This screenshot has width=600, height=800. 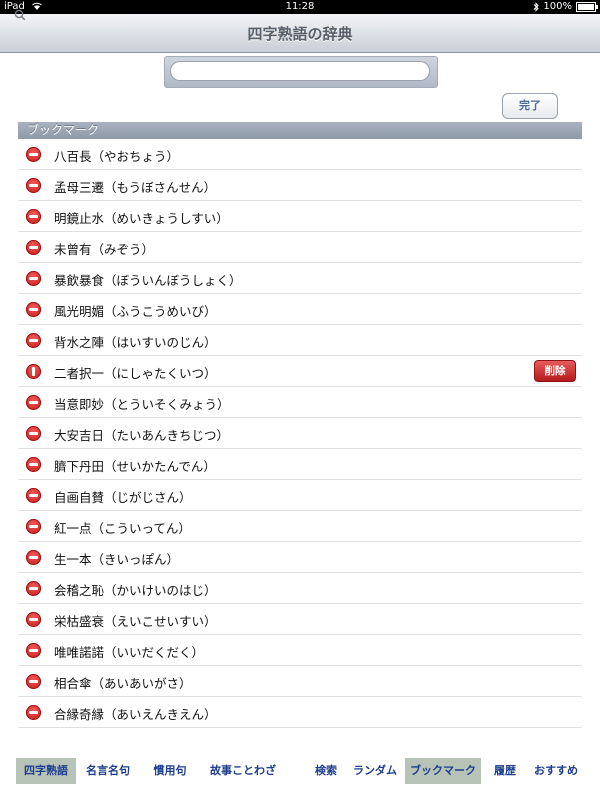 I want to click on search-icon, so click(x=20, y=15).